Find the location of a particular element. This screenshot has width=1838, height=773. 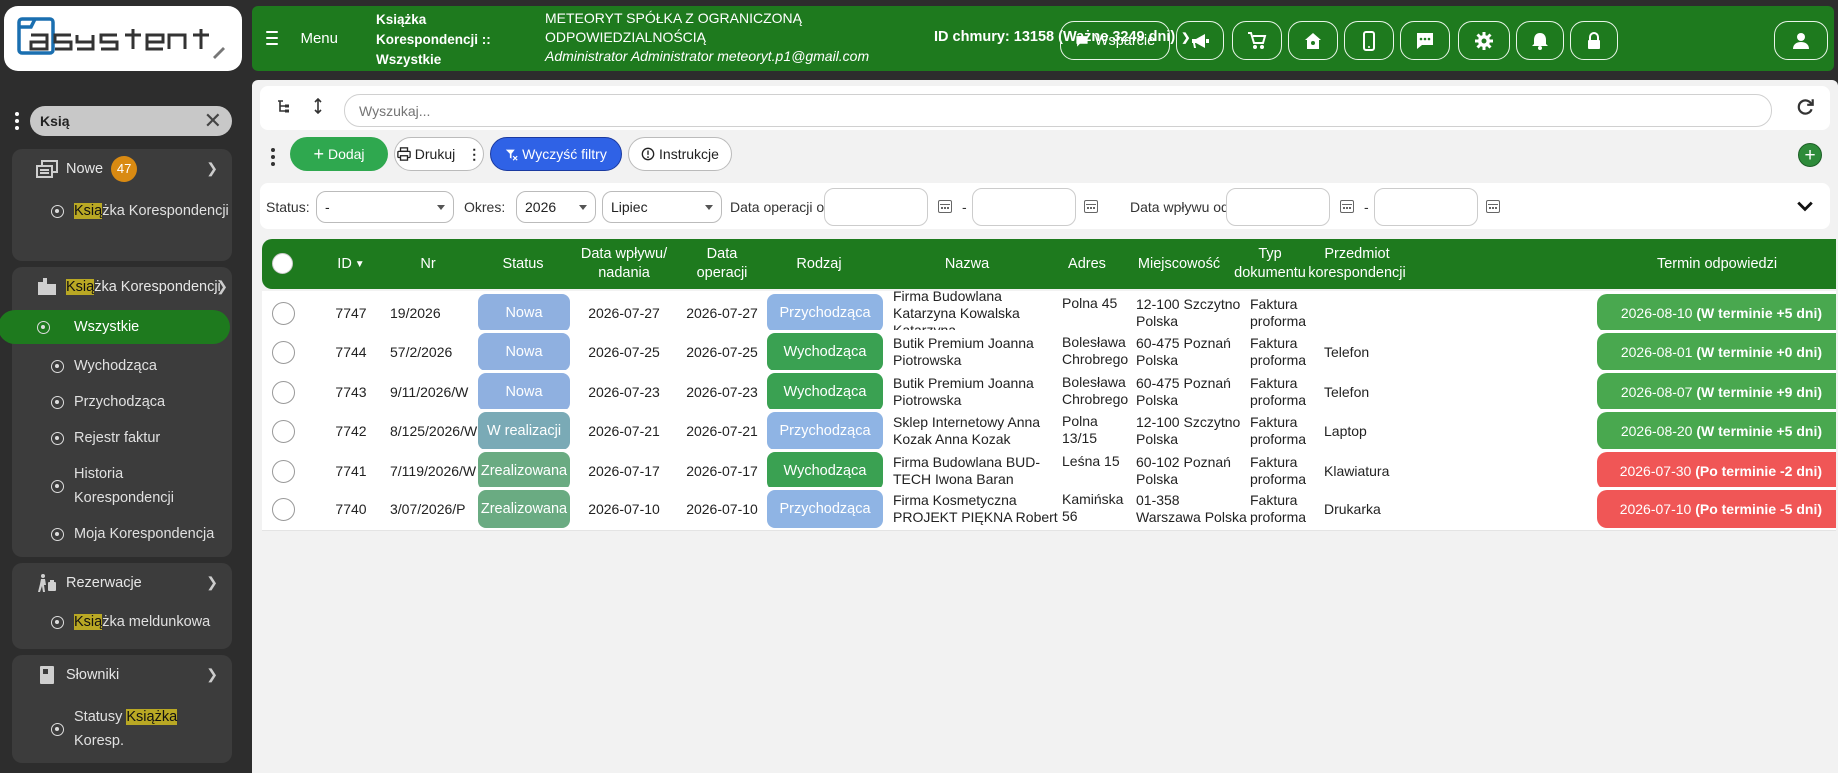

sidebar-item-invoice-register: Rejestr faktur is located at coordinates (122, 438).